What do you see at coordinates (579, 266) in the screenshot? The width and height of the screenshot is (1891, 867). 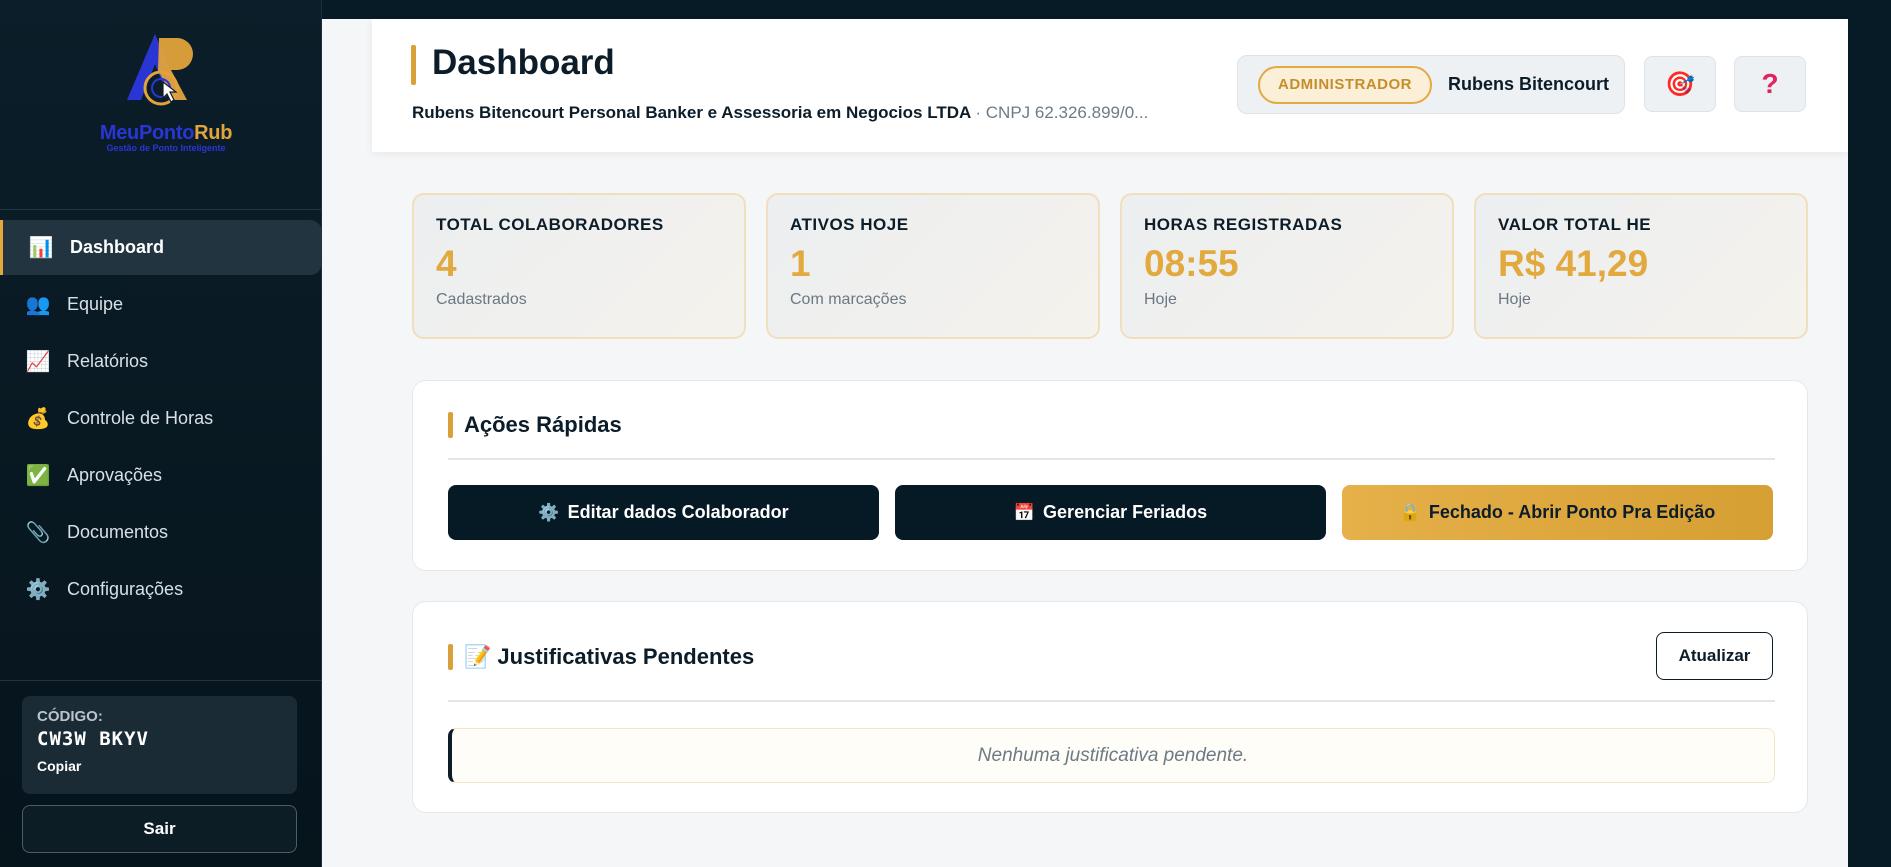 I see `stat-card-total-colaboradores: TOTAL COLABORADORES 4 Cadastrados` at bounding box center [579, 266].